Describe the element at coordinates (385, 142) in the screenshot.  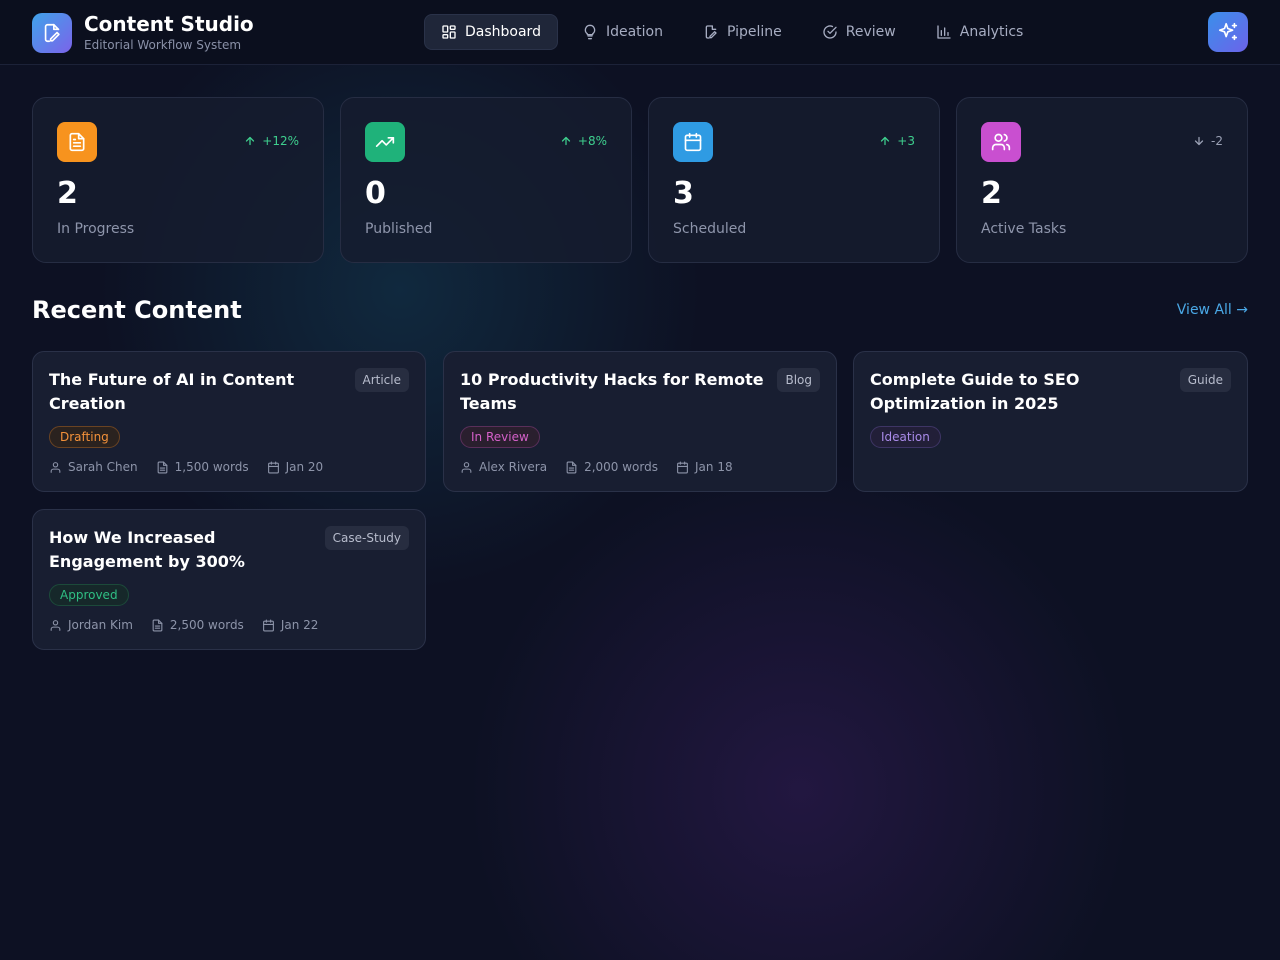
I see `trending-up-icon` at that location.